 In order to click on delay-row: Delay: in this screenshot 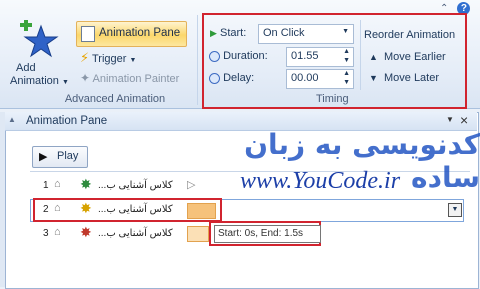, I will do `click(231, 78)`.